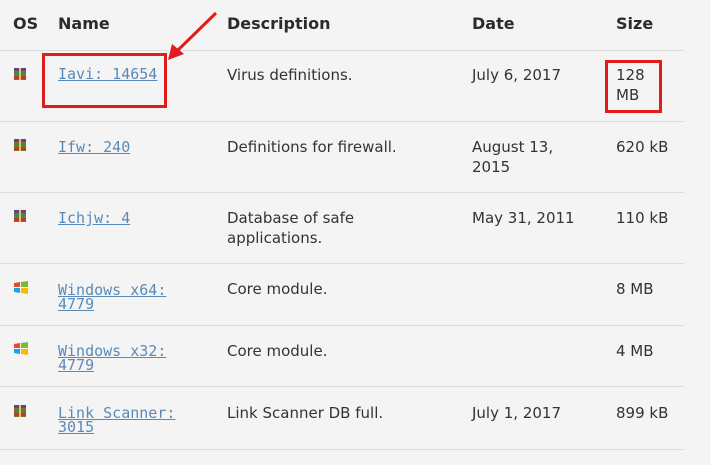  Describe the element at coordinates (279, 23) in the screenshot. I see `header-description: Description` at that location.